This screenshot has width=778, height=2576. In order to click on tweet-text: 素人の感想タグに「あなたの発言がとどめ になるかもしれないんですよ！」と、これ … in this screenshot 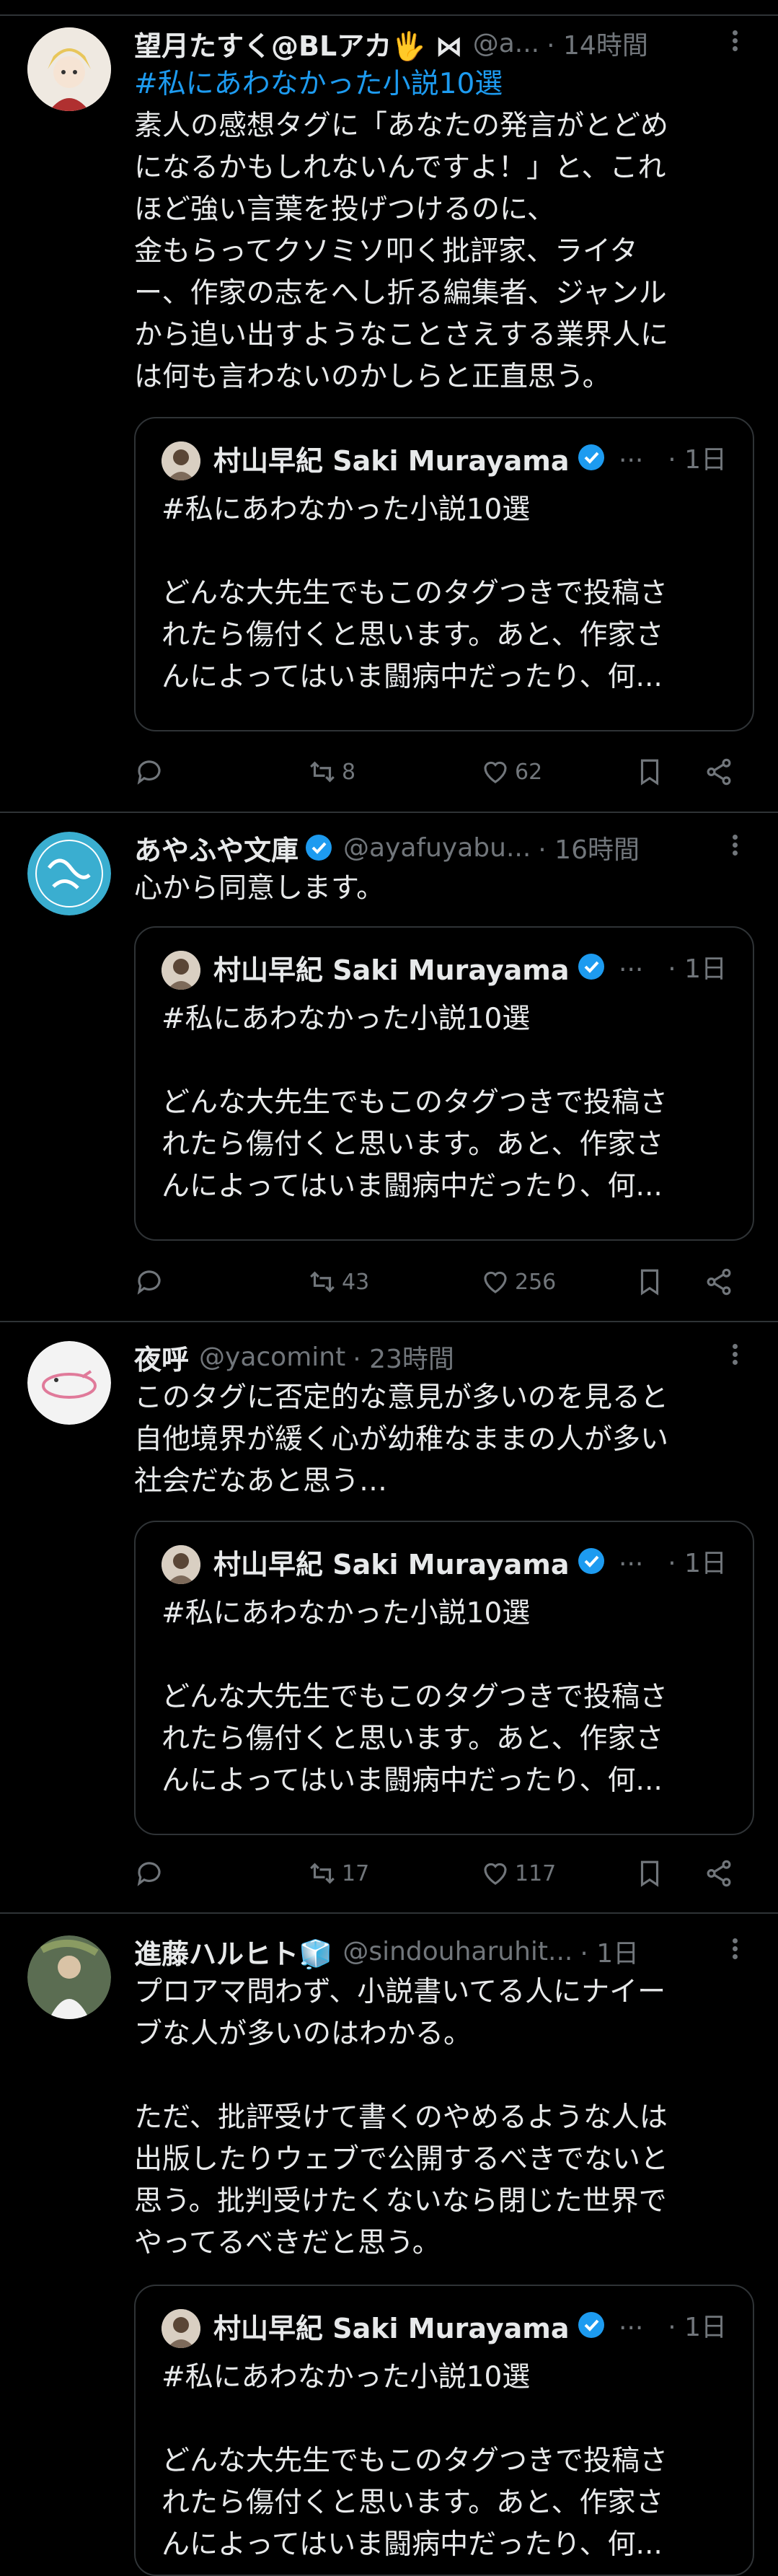, I will do `click(401, 251)`.